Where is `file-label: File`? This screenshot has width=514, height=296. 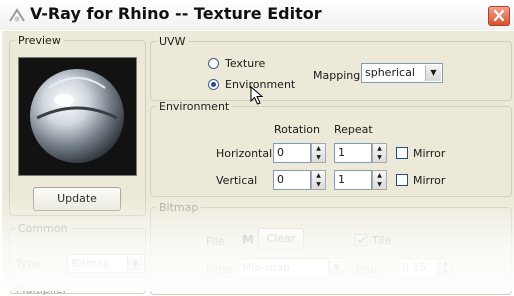 file-label: File is located at coordinates (215, 241).